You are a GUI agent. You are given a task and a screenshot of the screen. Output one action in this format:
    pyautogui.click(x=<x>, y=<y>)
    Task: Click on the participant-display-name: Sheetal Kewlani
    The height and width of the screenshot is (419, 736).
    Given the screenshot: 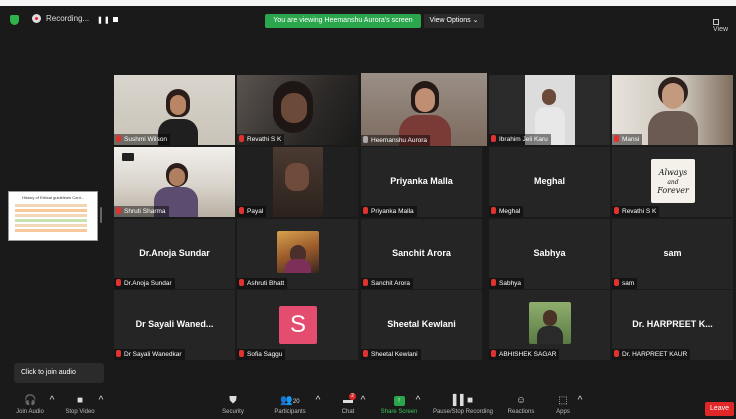 What is the action you would take?
    pyautogui.click(x=421, y=324)
    